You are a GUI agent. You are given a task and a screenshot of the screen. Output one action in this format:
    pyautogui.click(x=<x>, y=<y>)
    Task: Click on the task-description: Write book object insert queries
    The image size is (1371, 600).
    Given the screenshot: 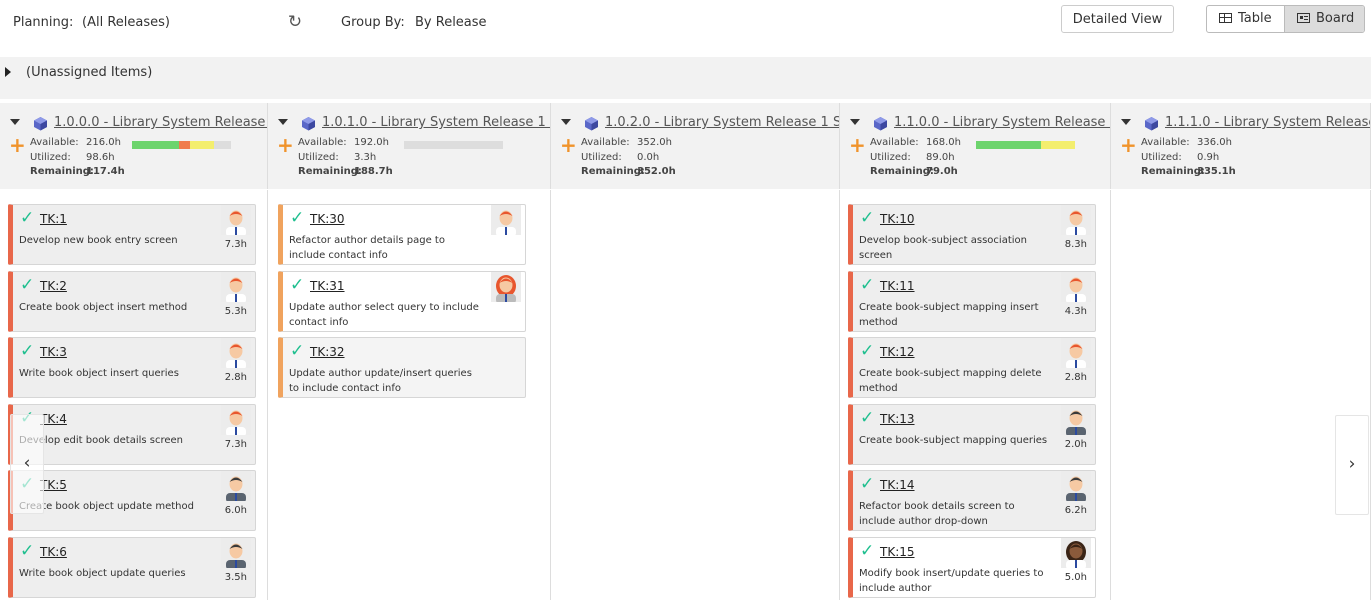 What is the action you would take?
    pyautogui.click(x=99, y=373)
    